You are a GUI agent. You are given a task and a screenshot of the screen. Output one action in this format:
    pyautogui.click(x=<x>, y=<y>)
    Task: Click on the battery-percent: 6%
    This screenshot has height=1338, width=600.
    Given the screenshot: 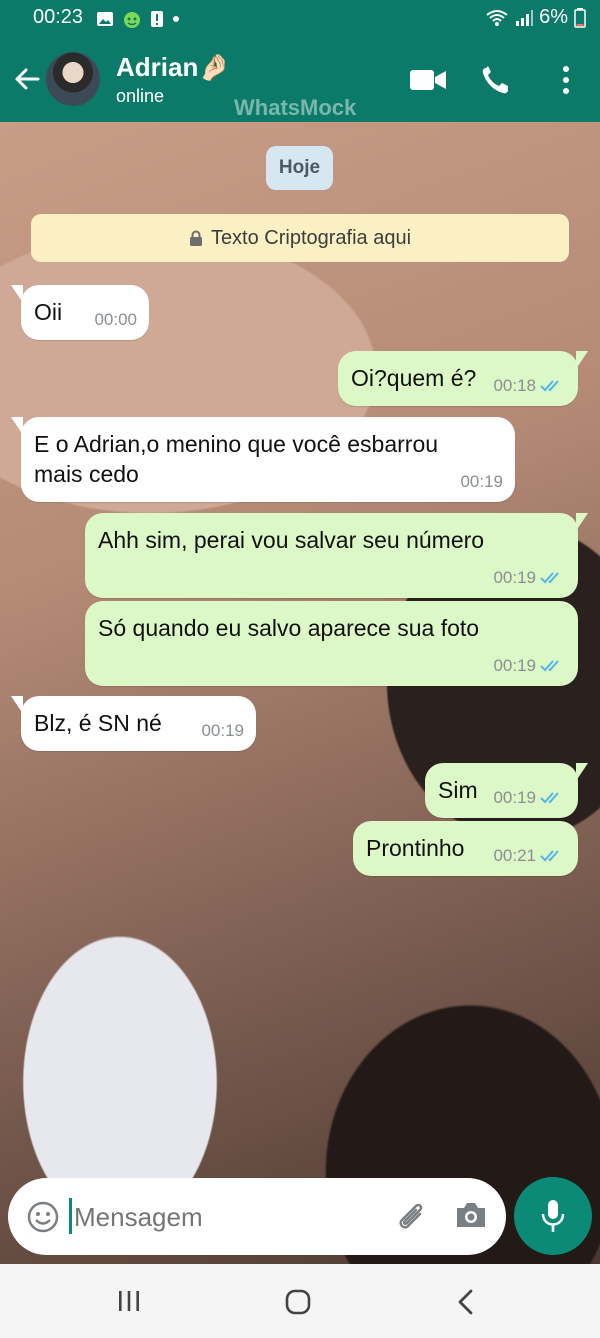 What is the action you would take?
    pyautogui.click(x=553, y=17)
    